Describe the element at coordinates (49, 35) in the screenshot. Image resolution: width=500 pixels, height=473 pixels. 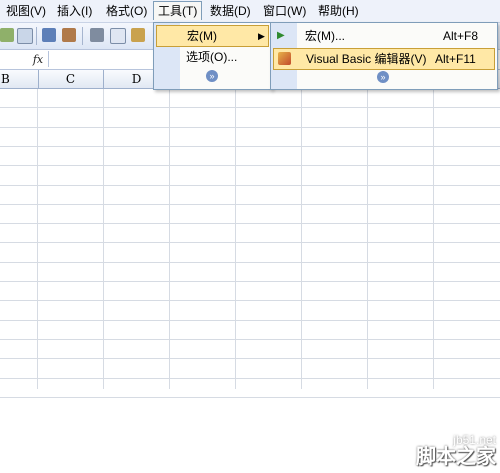
I see `spelling-icon` at that location.